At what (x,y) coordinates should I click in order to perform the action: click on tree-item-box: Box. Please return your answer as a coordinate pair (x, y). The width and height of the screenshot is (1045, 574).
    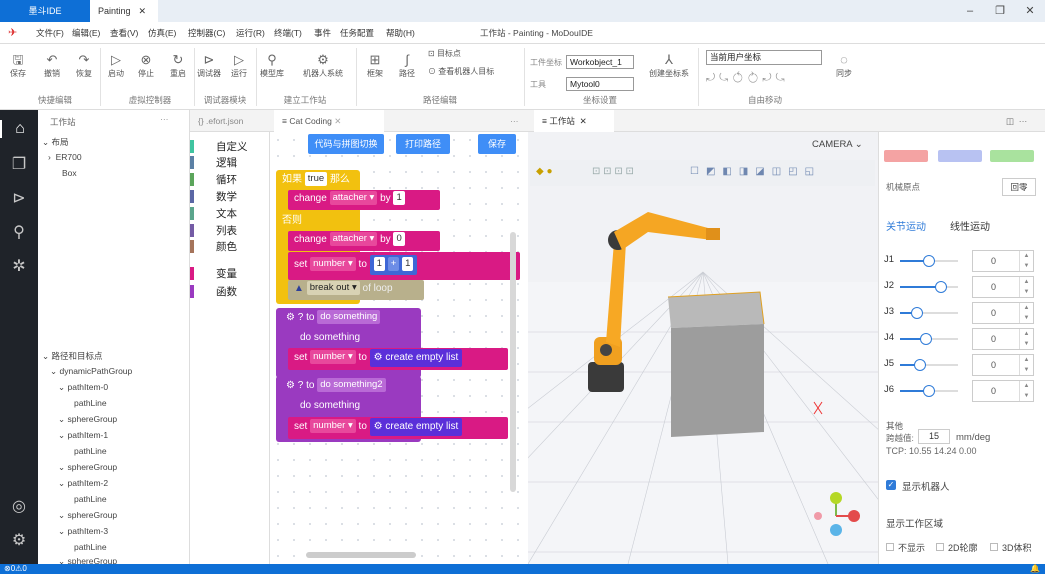
    Looking at the image, I should click on (69, 173).